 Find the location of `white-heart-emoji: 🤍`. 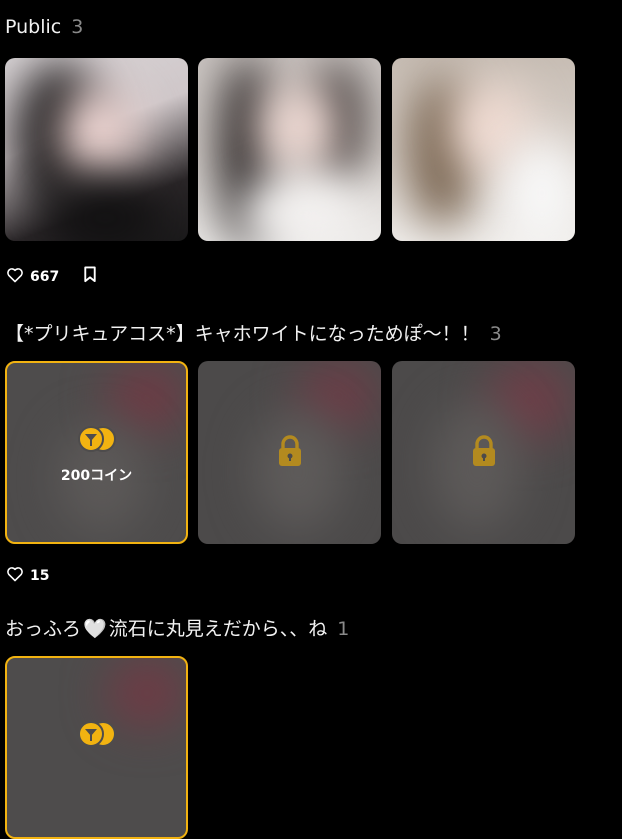

white-heart-emoji: 🤍 is located at coordinates (95, 629).